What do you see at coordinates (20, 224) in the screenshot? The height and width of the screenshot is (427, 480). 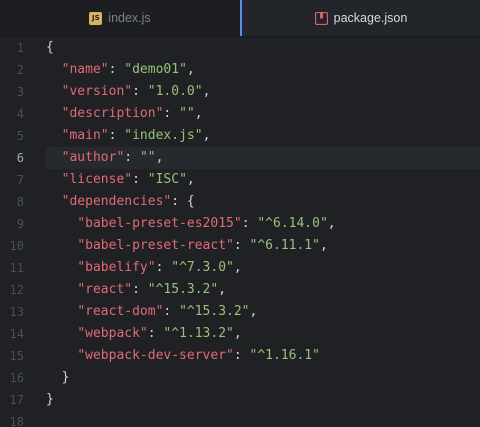 I see `line-number: 9` at bounding box center [20, 224].